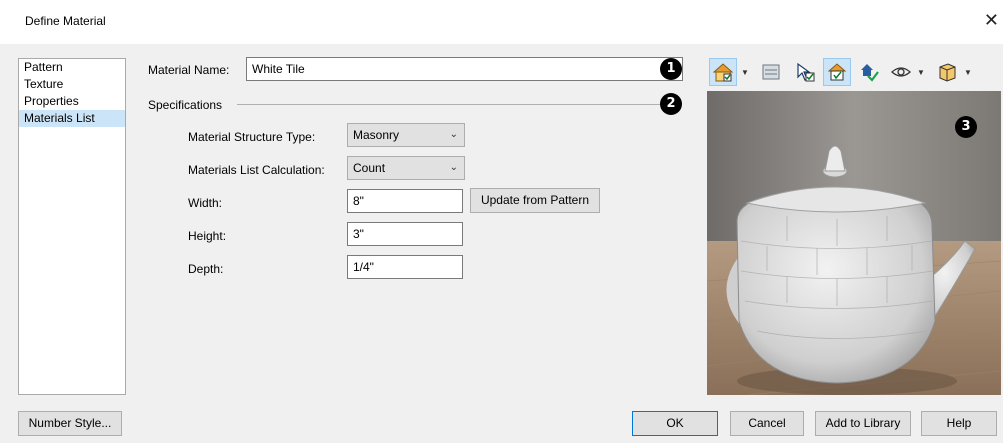 This screenshot has width=1003, height=443. I want to click on add-to-library-button: Add to Library, so click(863, 423).